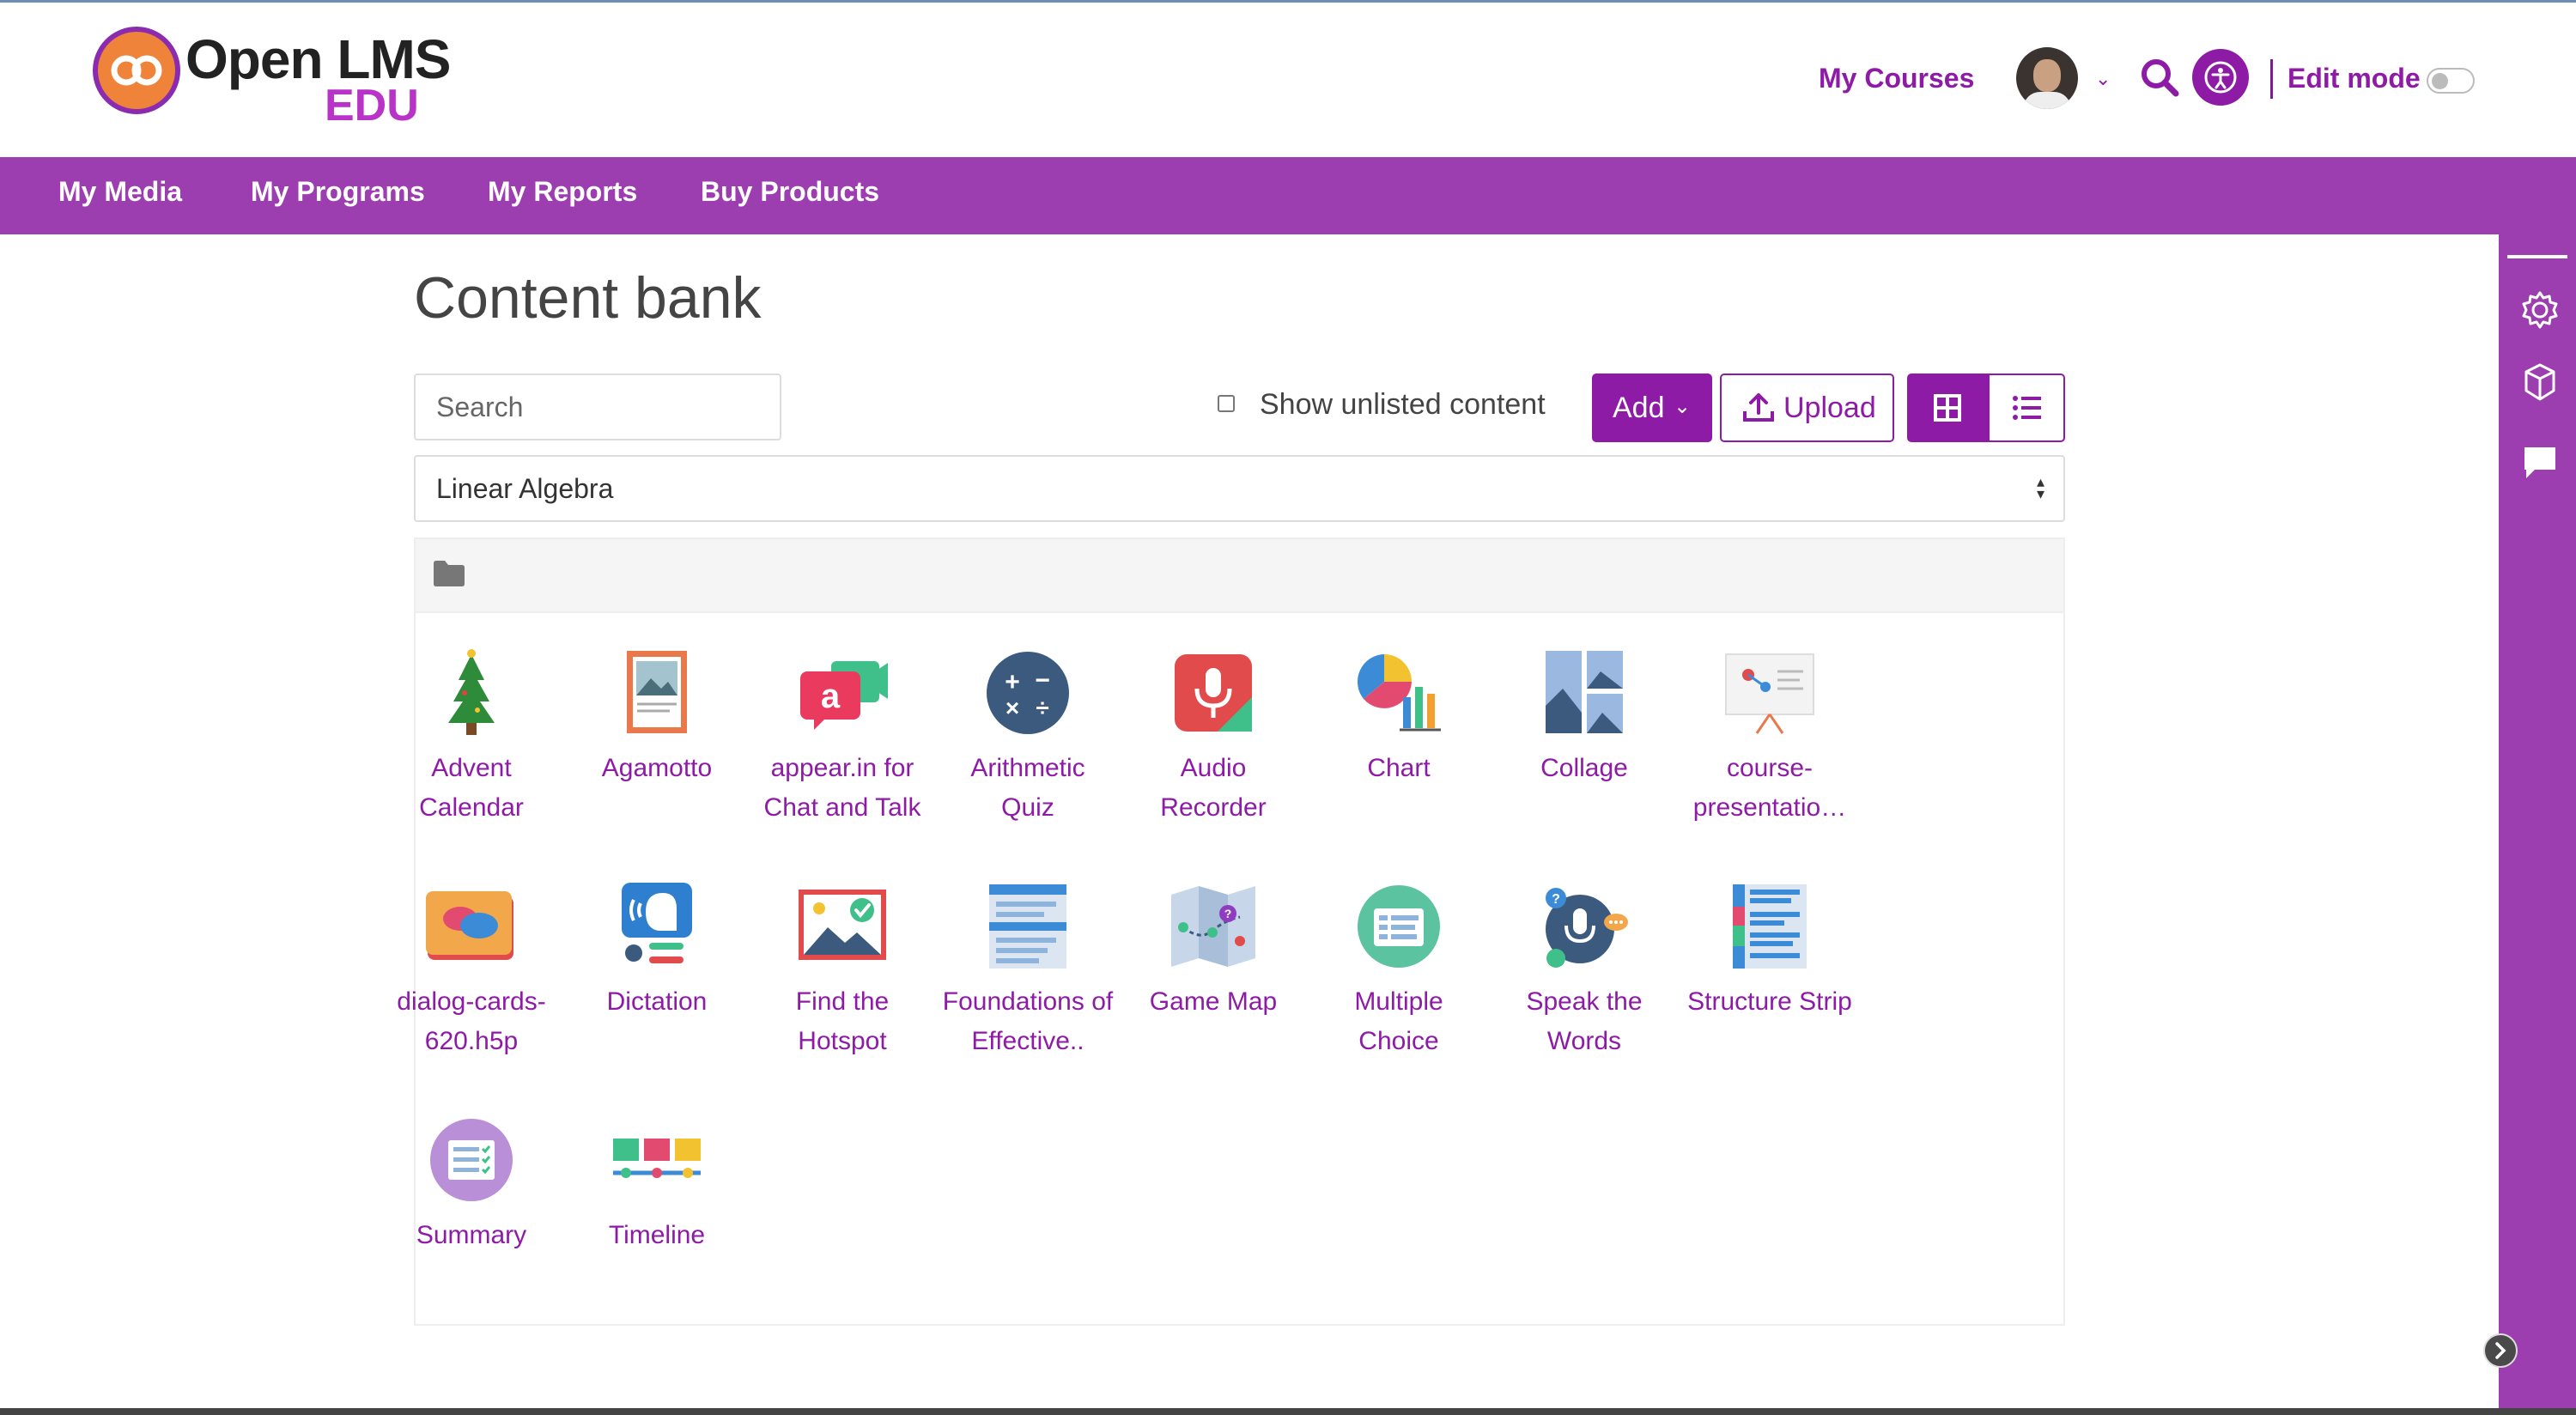 Image resolution: width=2576 pixels, height=1415 pixels. I want to click on content-item: dialog-cards-620.h5p, so click(472, 982).